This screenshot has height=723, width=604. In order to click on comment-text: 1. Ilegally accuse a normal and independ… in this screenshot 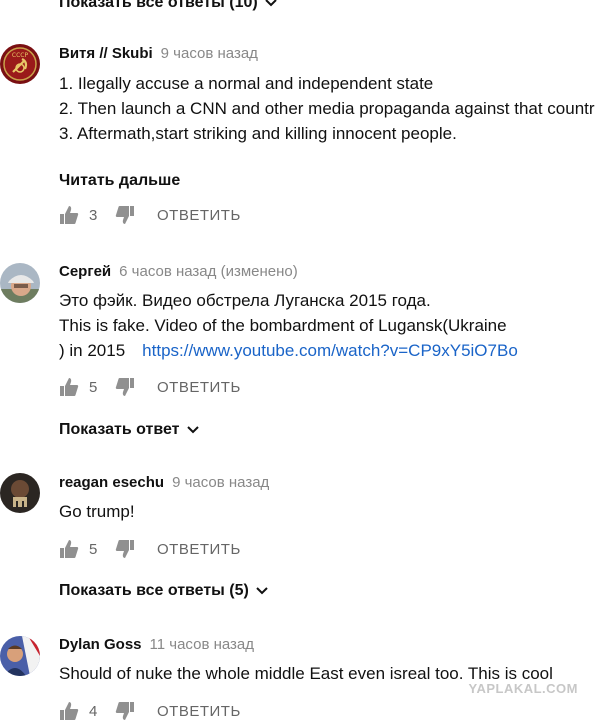, I will do `click(327, 108)`.